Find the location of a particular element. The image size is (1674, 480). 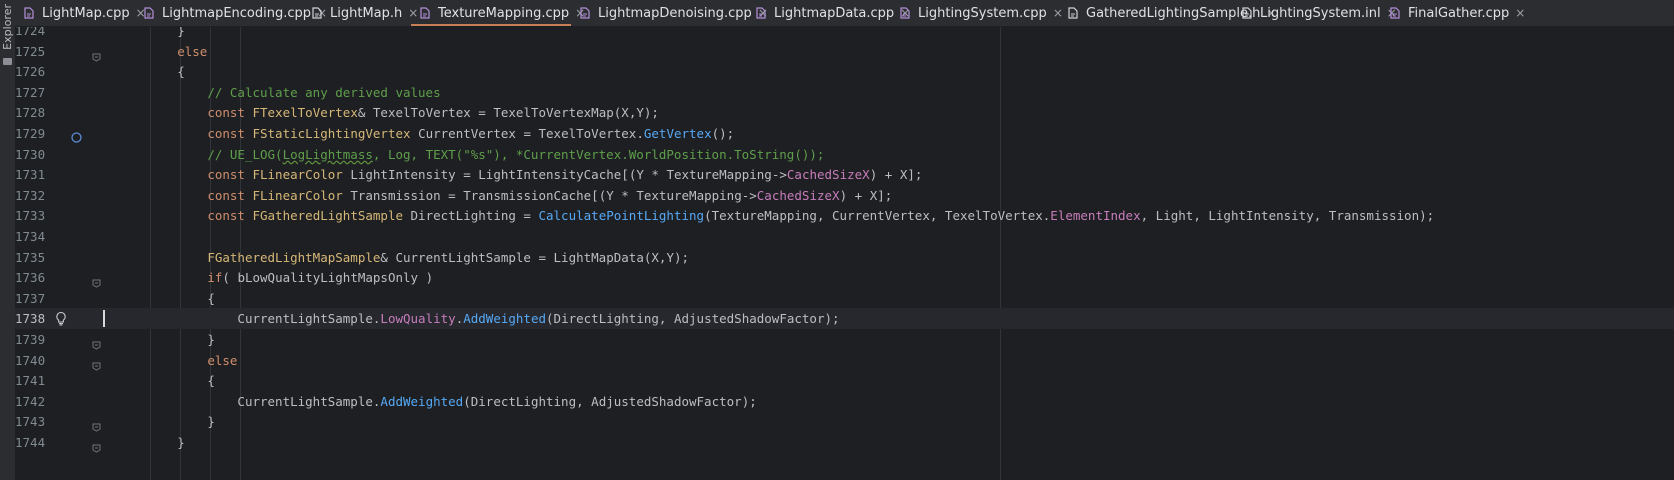

line-number: 1736 is located at coordinates (30, 277).